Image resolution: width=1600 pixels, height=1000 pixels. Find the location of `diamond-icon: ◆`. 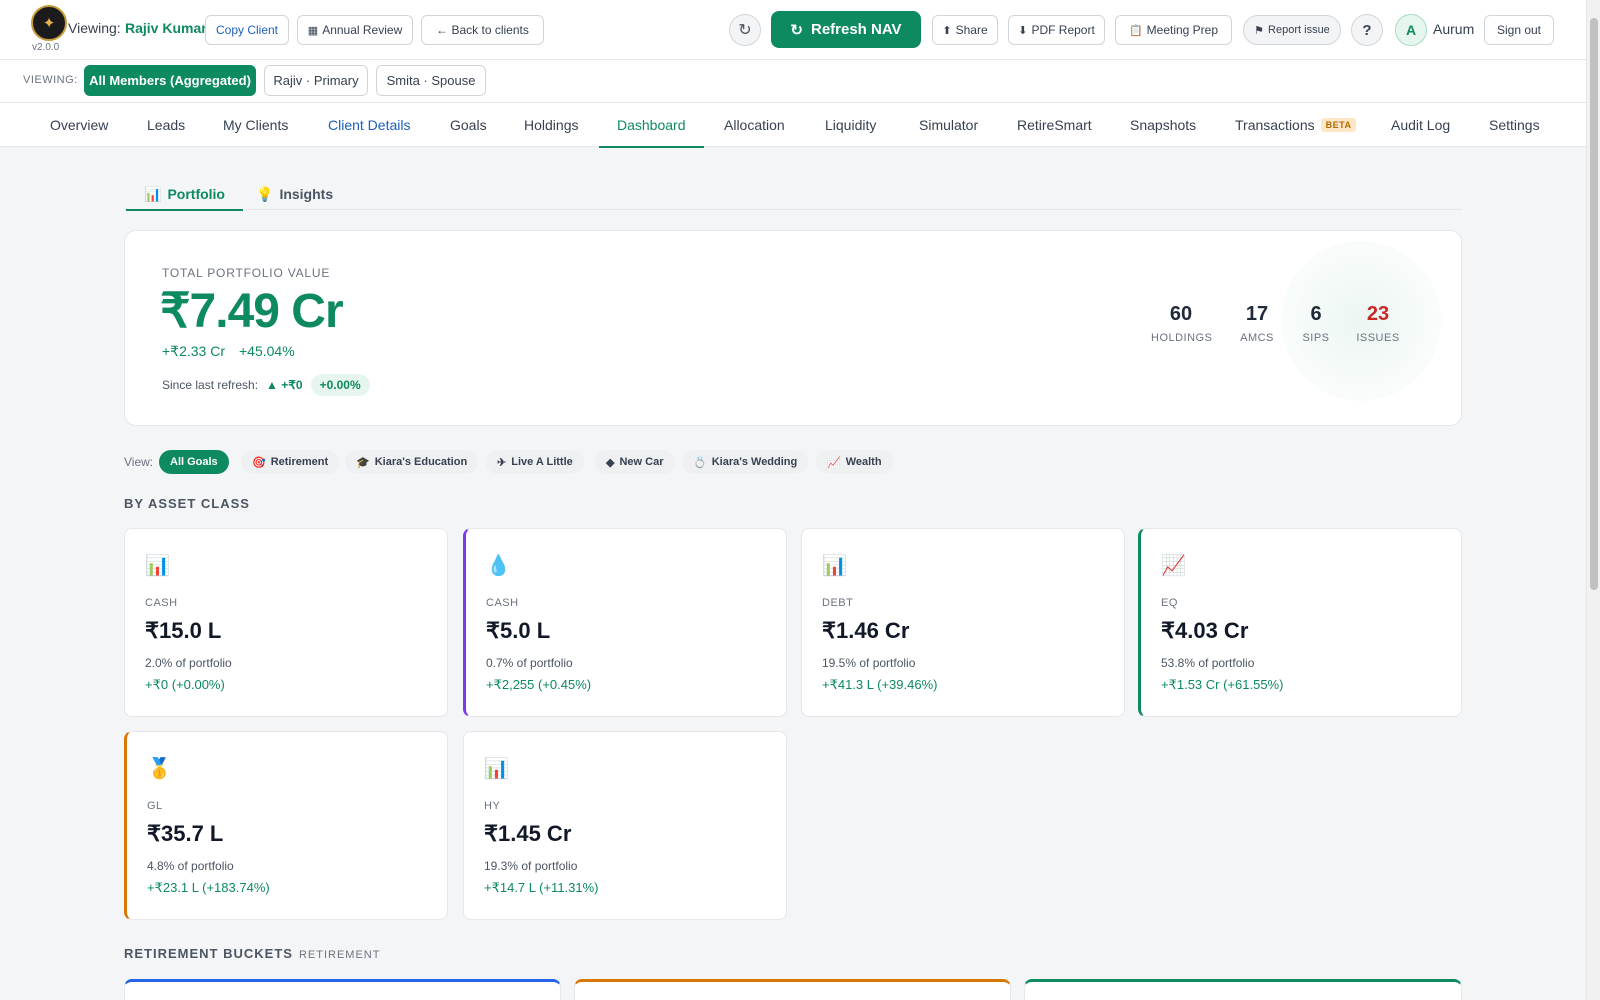

diamond-icon: ◆ is located at coordinates (610, 462).